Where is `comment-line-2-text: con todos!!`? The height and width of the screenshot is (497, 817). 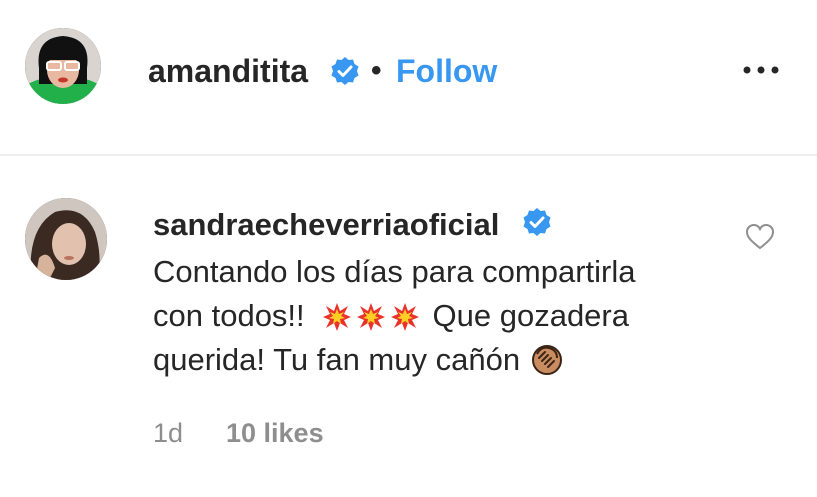 comment-line-2-text: con todos!! is located at coordinates (229, 315).